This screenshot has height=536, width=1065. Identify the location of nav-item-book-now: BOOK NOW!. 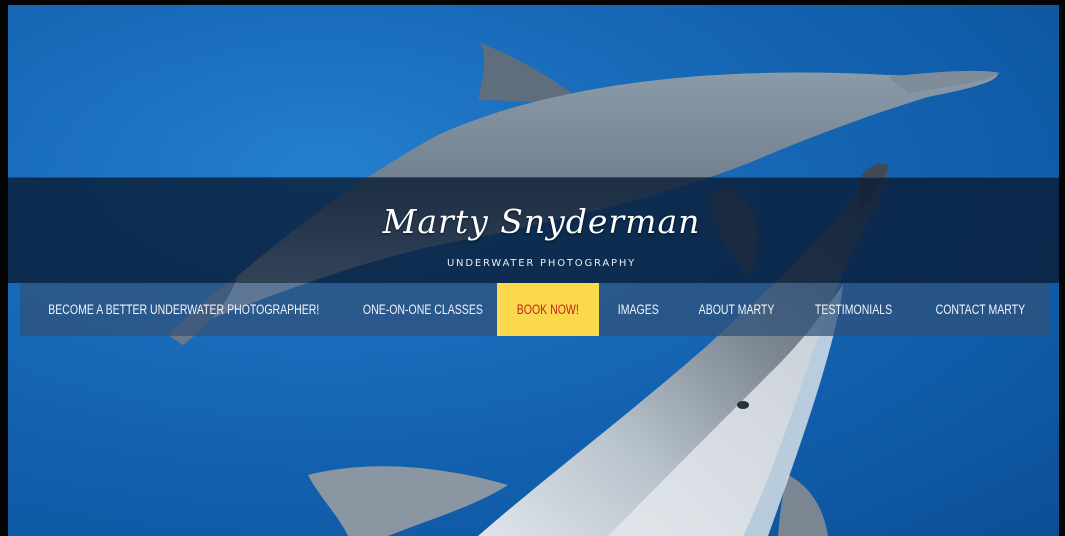
(548, 309).